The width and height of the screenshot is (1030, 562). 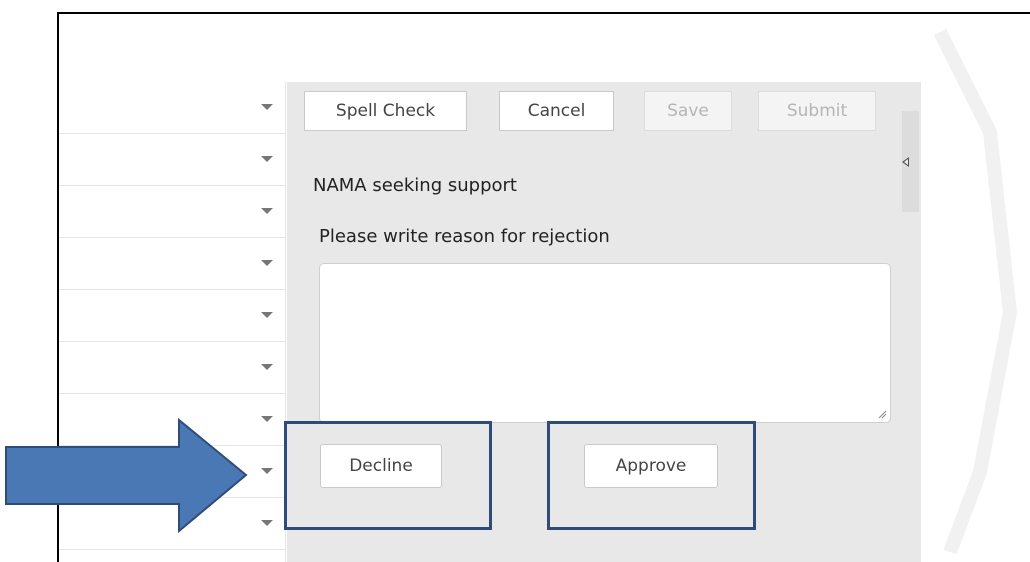 What do you see at coordinates (817, 111) in the screenshot?
I see `submit-button: Submit` at bounding box center [817, 111].